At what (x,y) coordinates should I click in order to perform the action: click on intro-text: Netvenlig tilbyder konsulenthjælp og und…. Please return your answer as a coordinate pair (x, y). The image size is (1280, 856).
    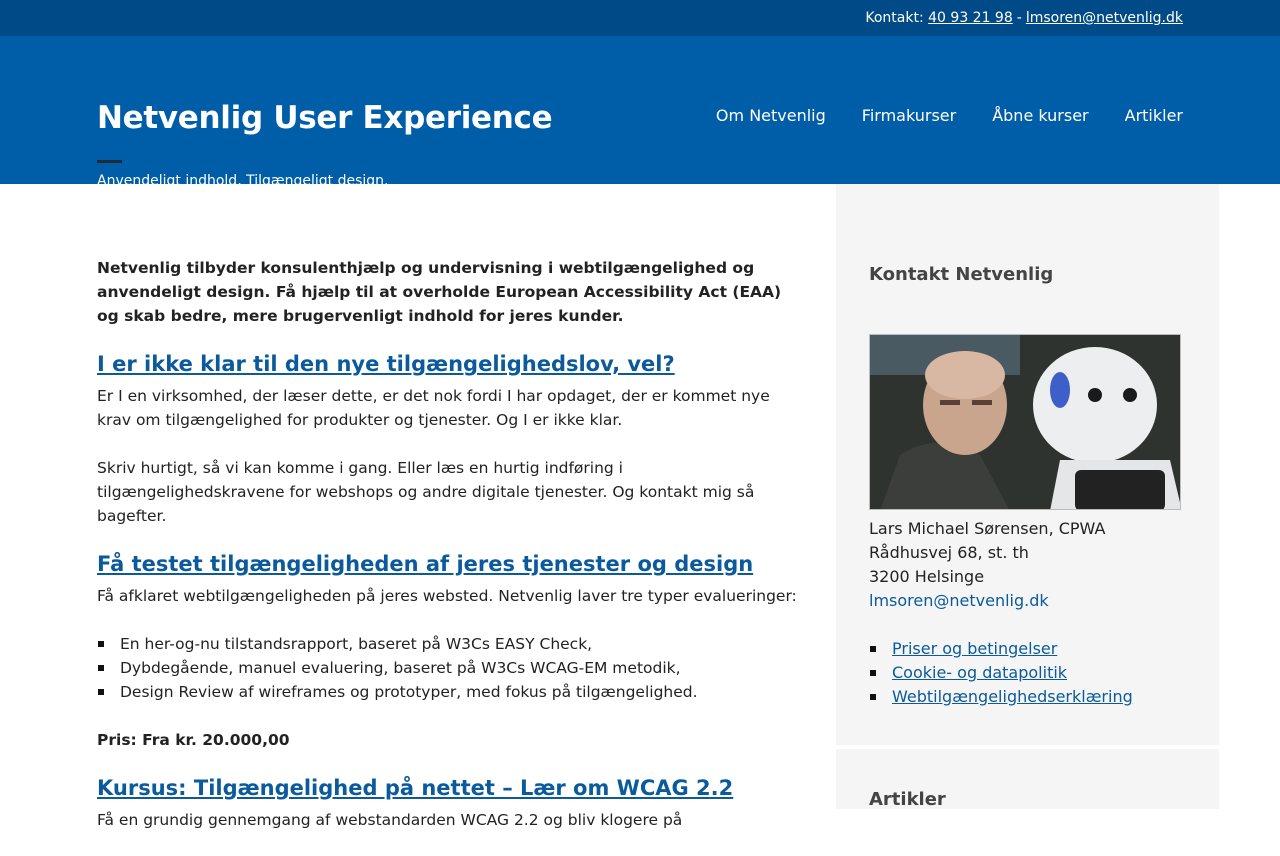
    Looking at the image, I should click on (439, 292).